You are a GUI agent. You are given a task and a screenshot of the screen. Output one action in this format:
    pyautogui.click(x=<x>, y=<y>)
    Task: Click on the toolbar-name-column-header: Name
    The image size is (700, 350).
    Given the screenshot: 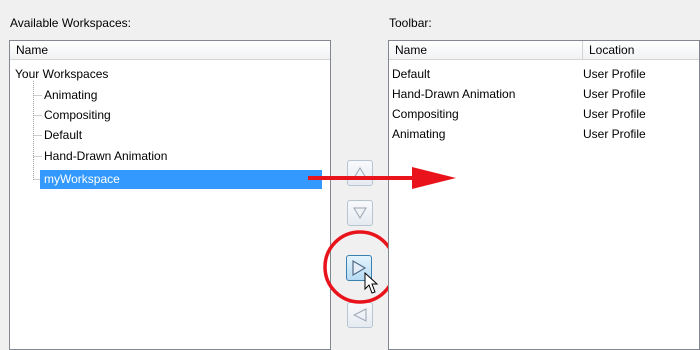 What is the action you would take?
    pyautogui.click(x=486, y=50)
    